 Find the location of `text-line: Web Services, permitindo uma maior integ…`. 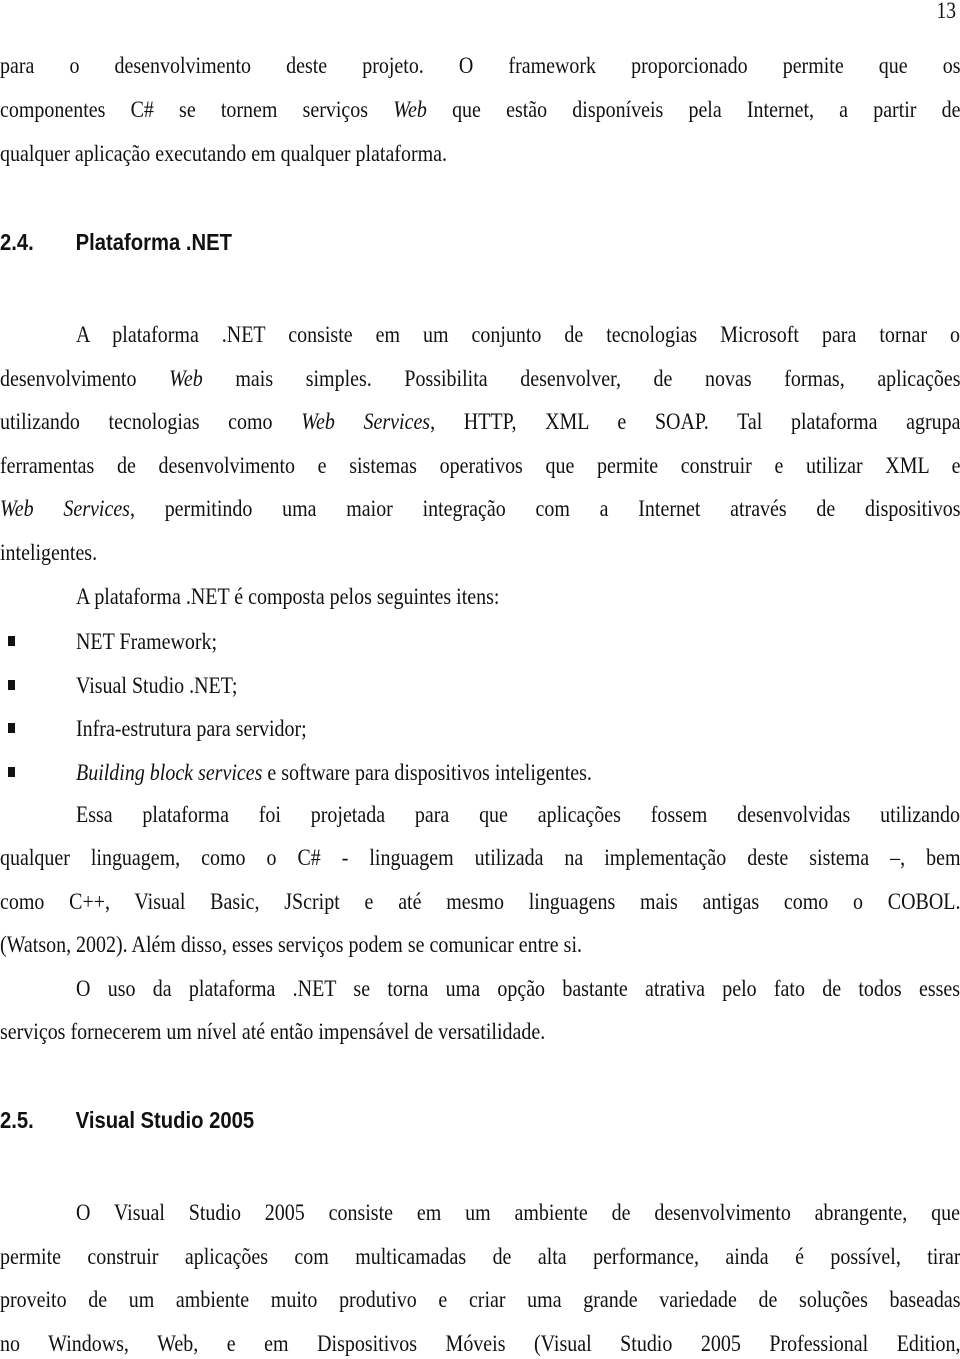

text-line: Web Services, permitindo uma maior integ… is located at coordinates (480, 511).